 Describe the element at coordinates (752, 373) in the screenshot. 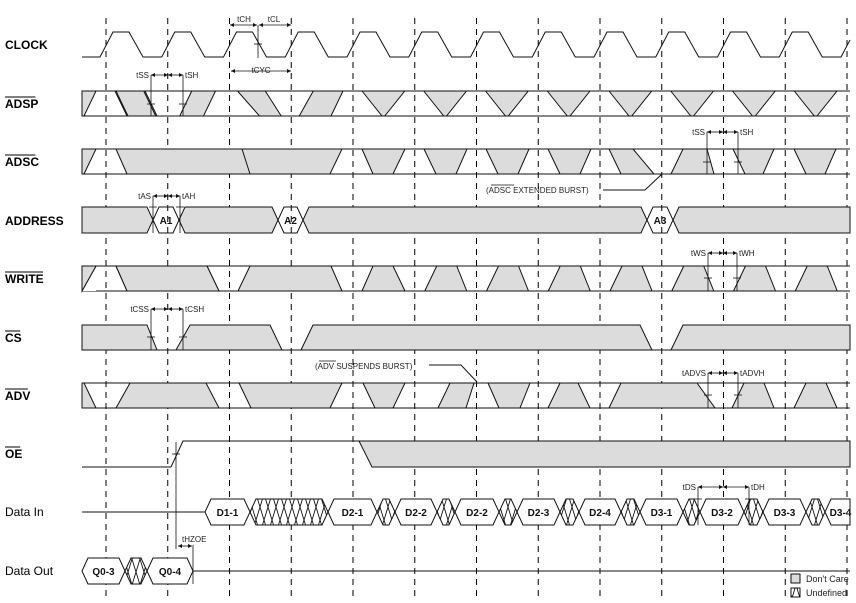

I see `adv-timing-hold-label: tADVH` at that location.